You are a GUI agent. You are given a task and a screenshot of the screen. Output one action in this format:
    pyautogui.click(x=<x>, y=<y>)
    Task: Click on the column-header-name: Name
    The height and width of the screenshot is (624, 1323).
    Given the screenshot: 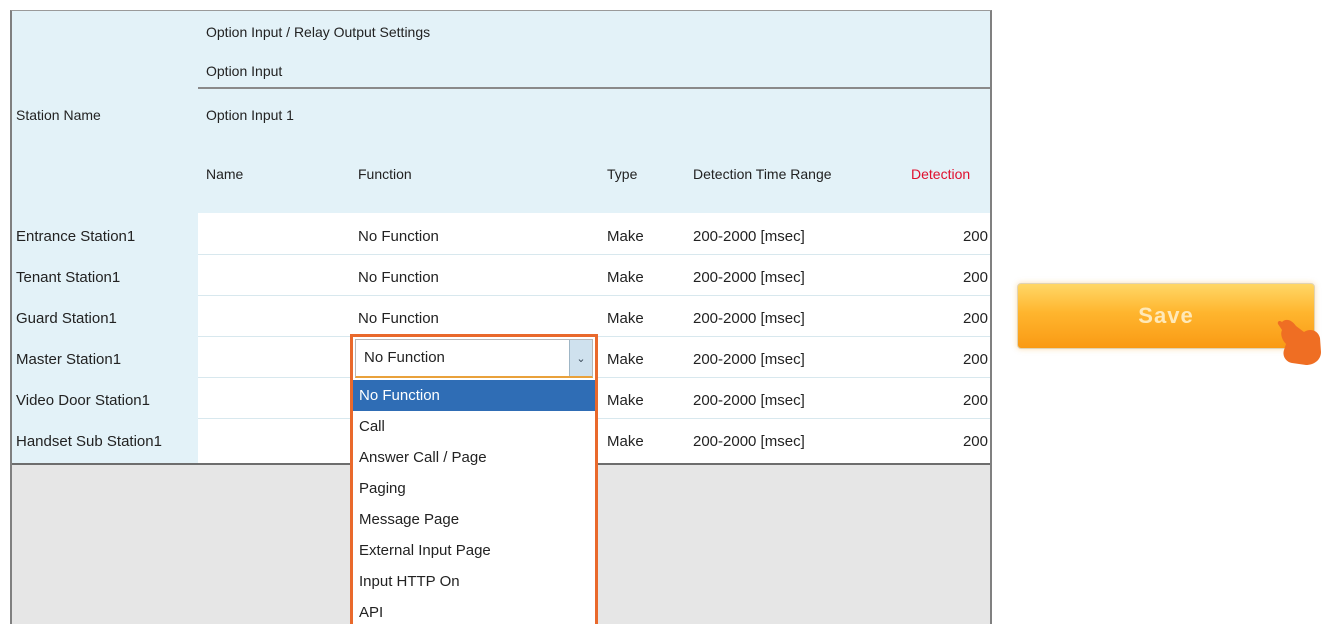 What is the action you would take?
    pyautogui.click(x=225, y=174)
    